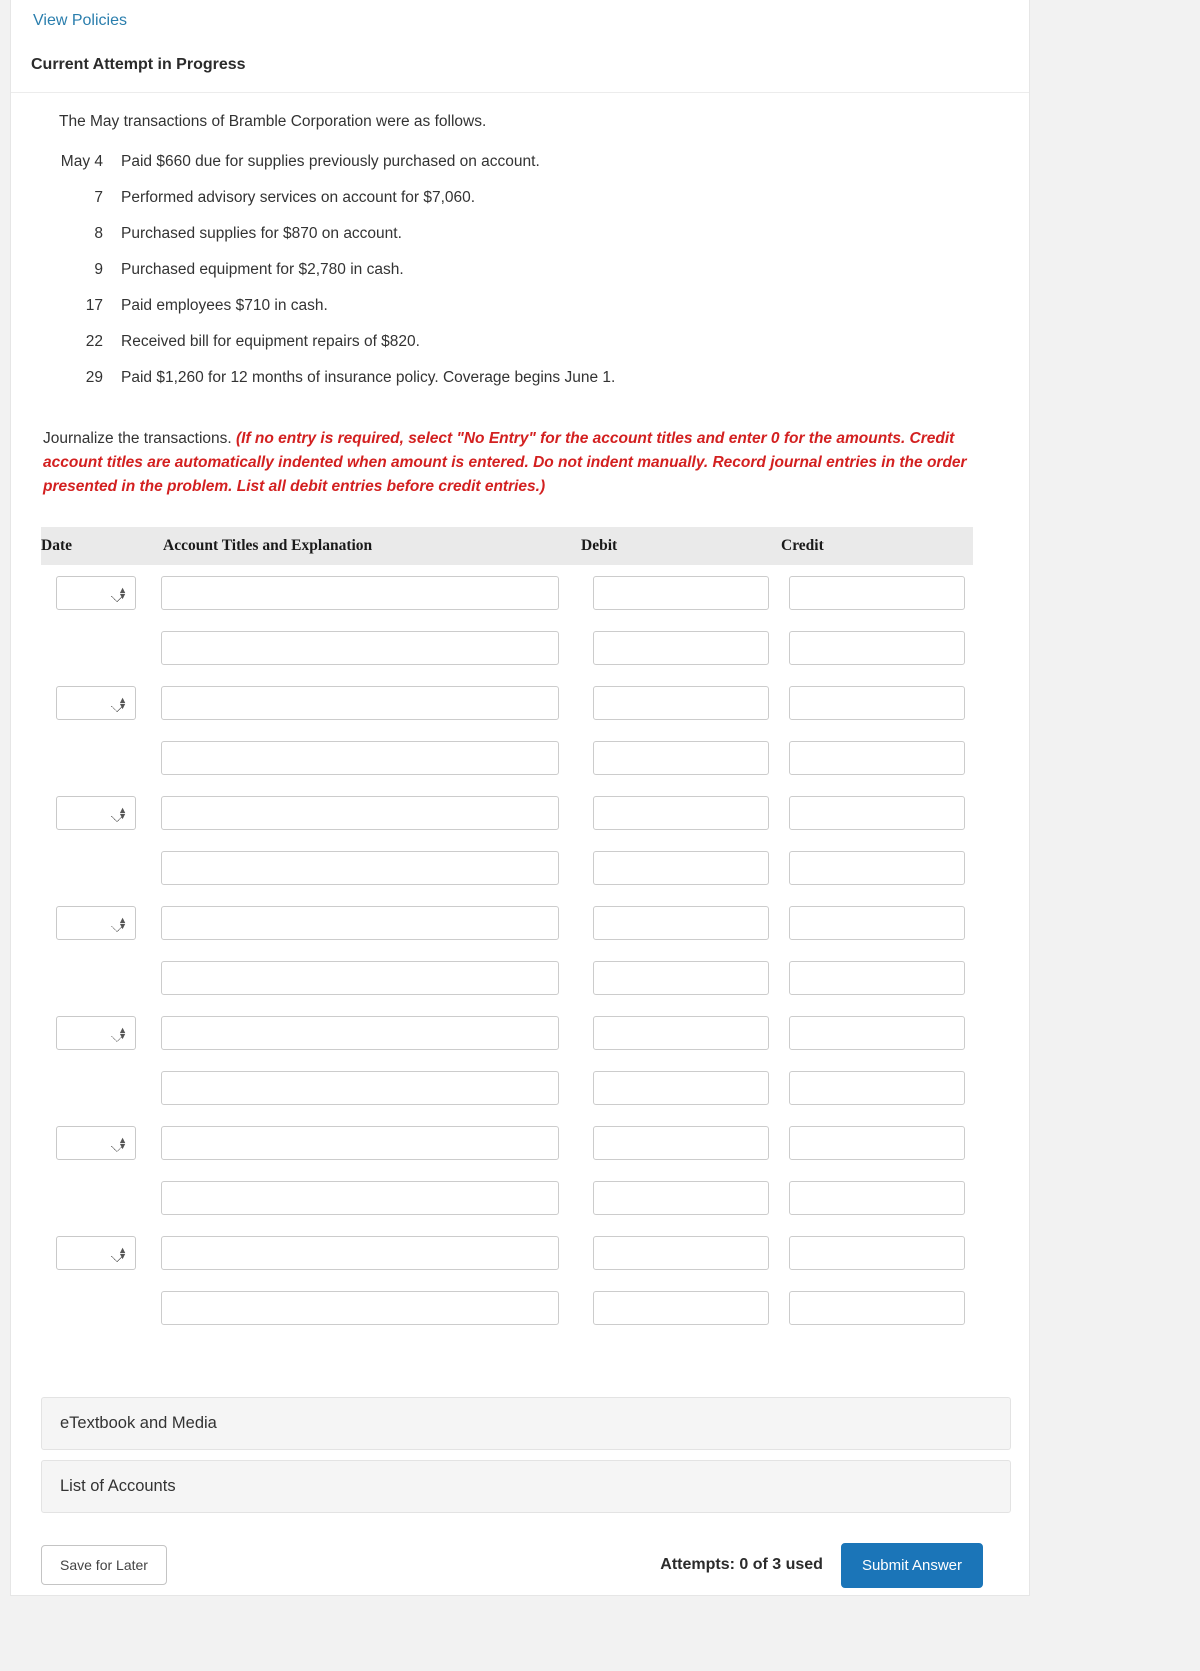 The width and height of the screenshot is (1200, 1671). Describe the element at coordinates (911, 1565) in the screenshot. I see `submit-answer-button: Submit Answer` at that location.